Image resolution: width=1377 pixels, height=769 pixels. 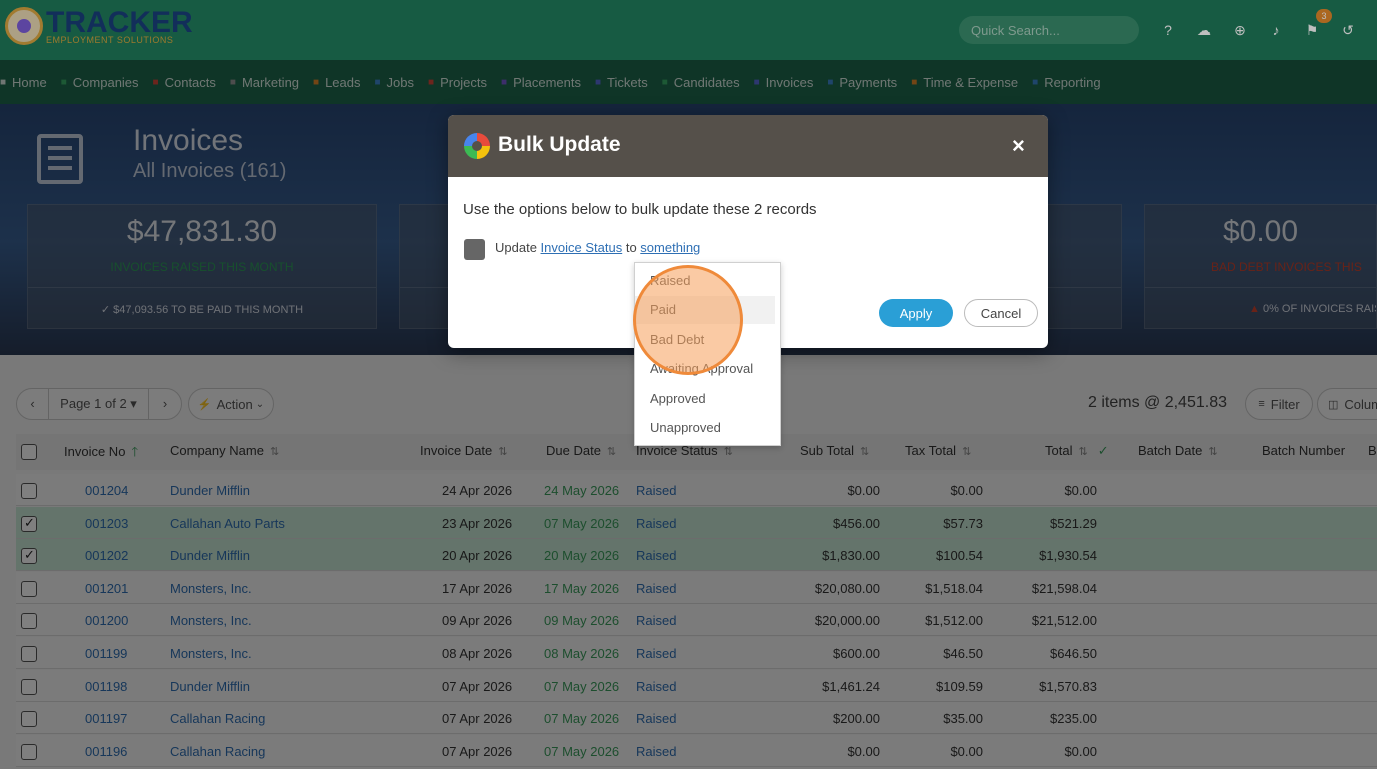 I want to click on invoice-no-link: 001203, so click(x=106, y=523).